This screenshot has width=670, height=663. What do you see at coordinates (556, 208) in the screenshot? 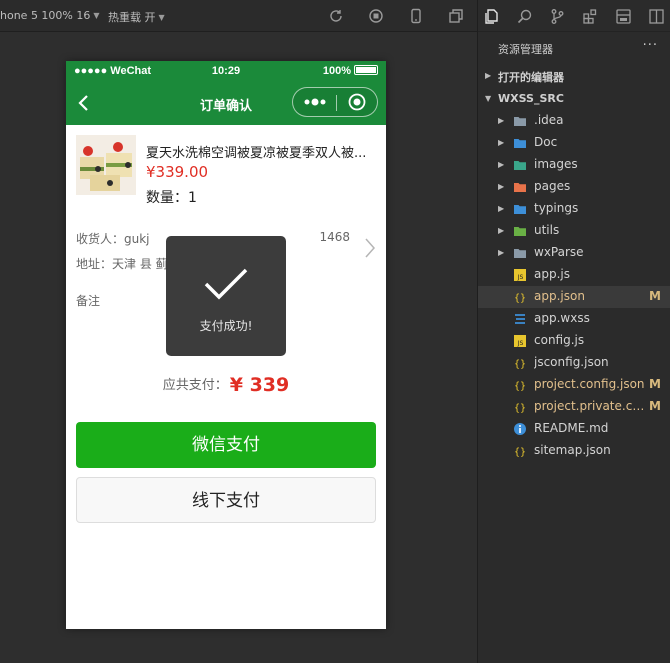
I see `file-name: typings` at bounding box center [556, 208].